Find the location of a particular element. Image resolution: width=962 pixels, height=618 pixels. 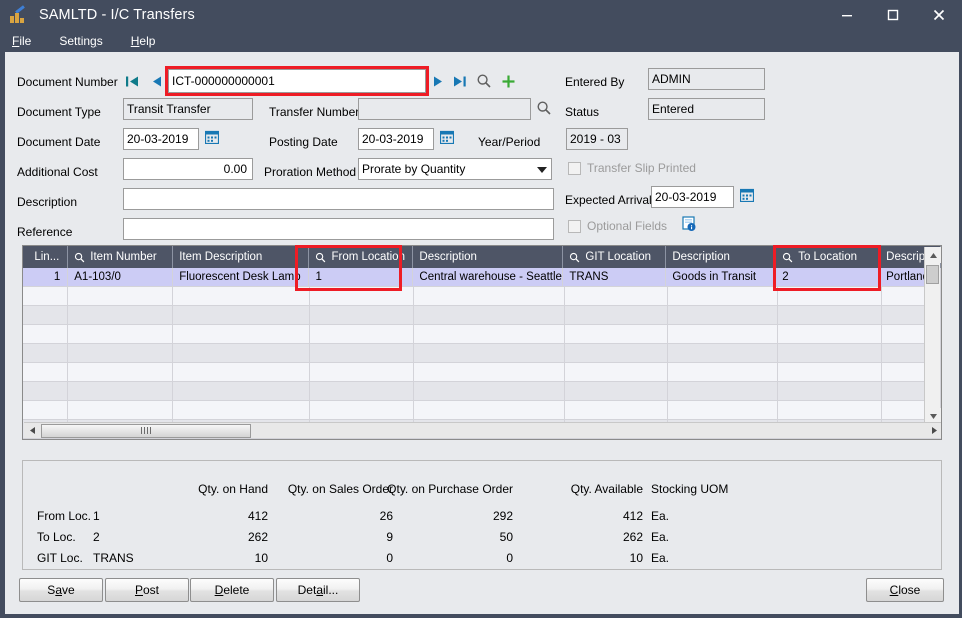

document-date-calendar-icon is located at coordinates (212, 137).